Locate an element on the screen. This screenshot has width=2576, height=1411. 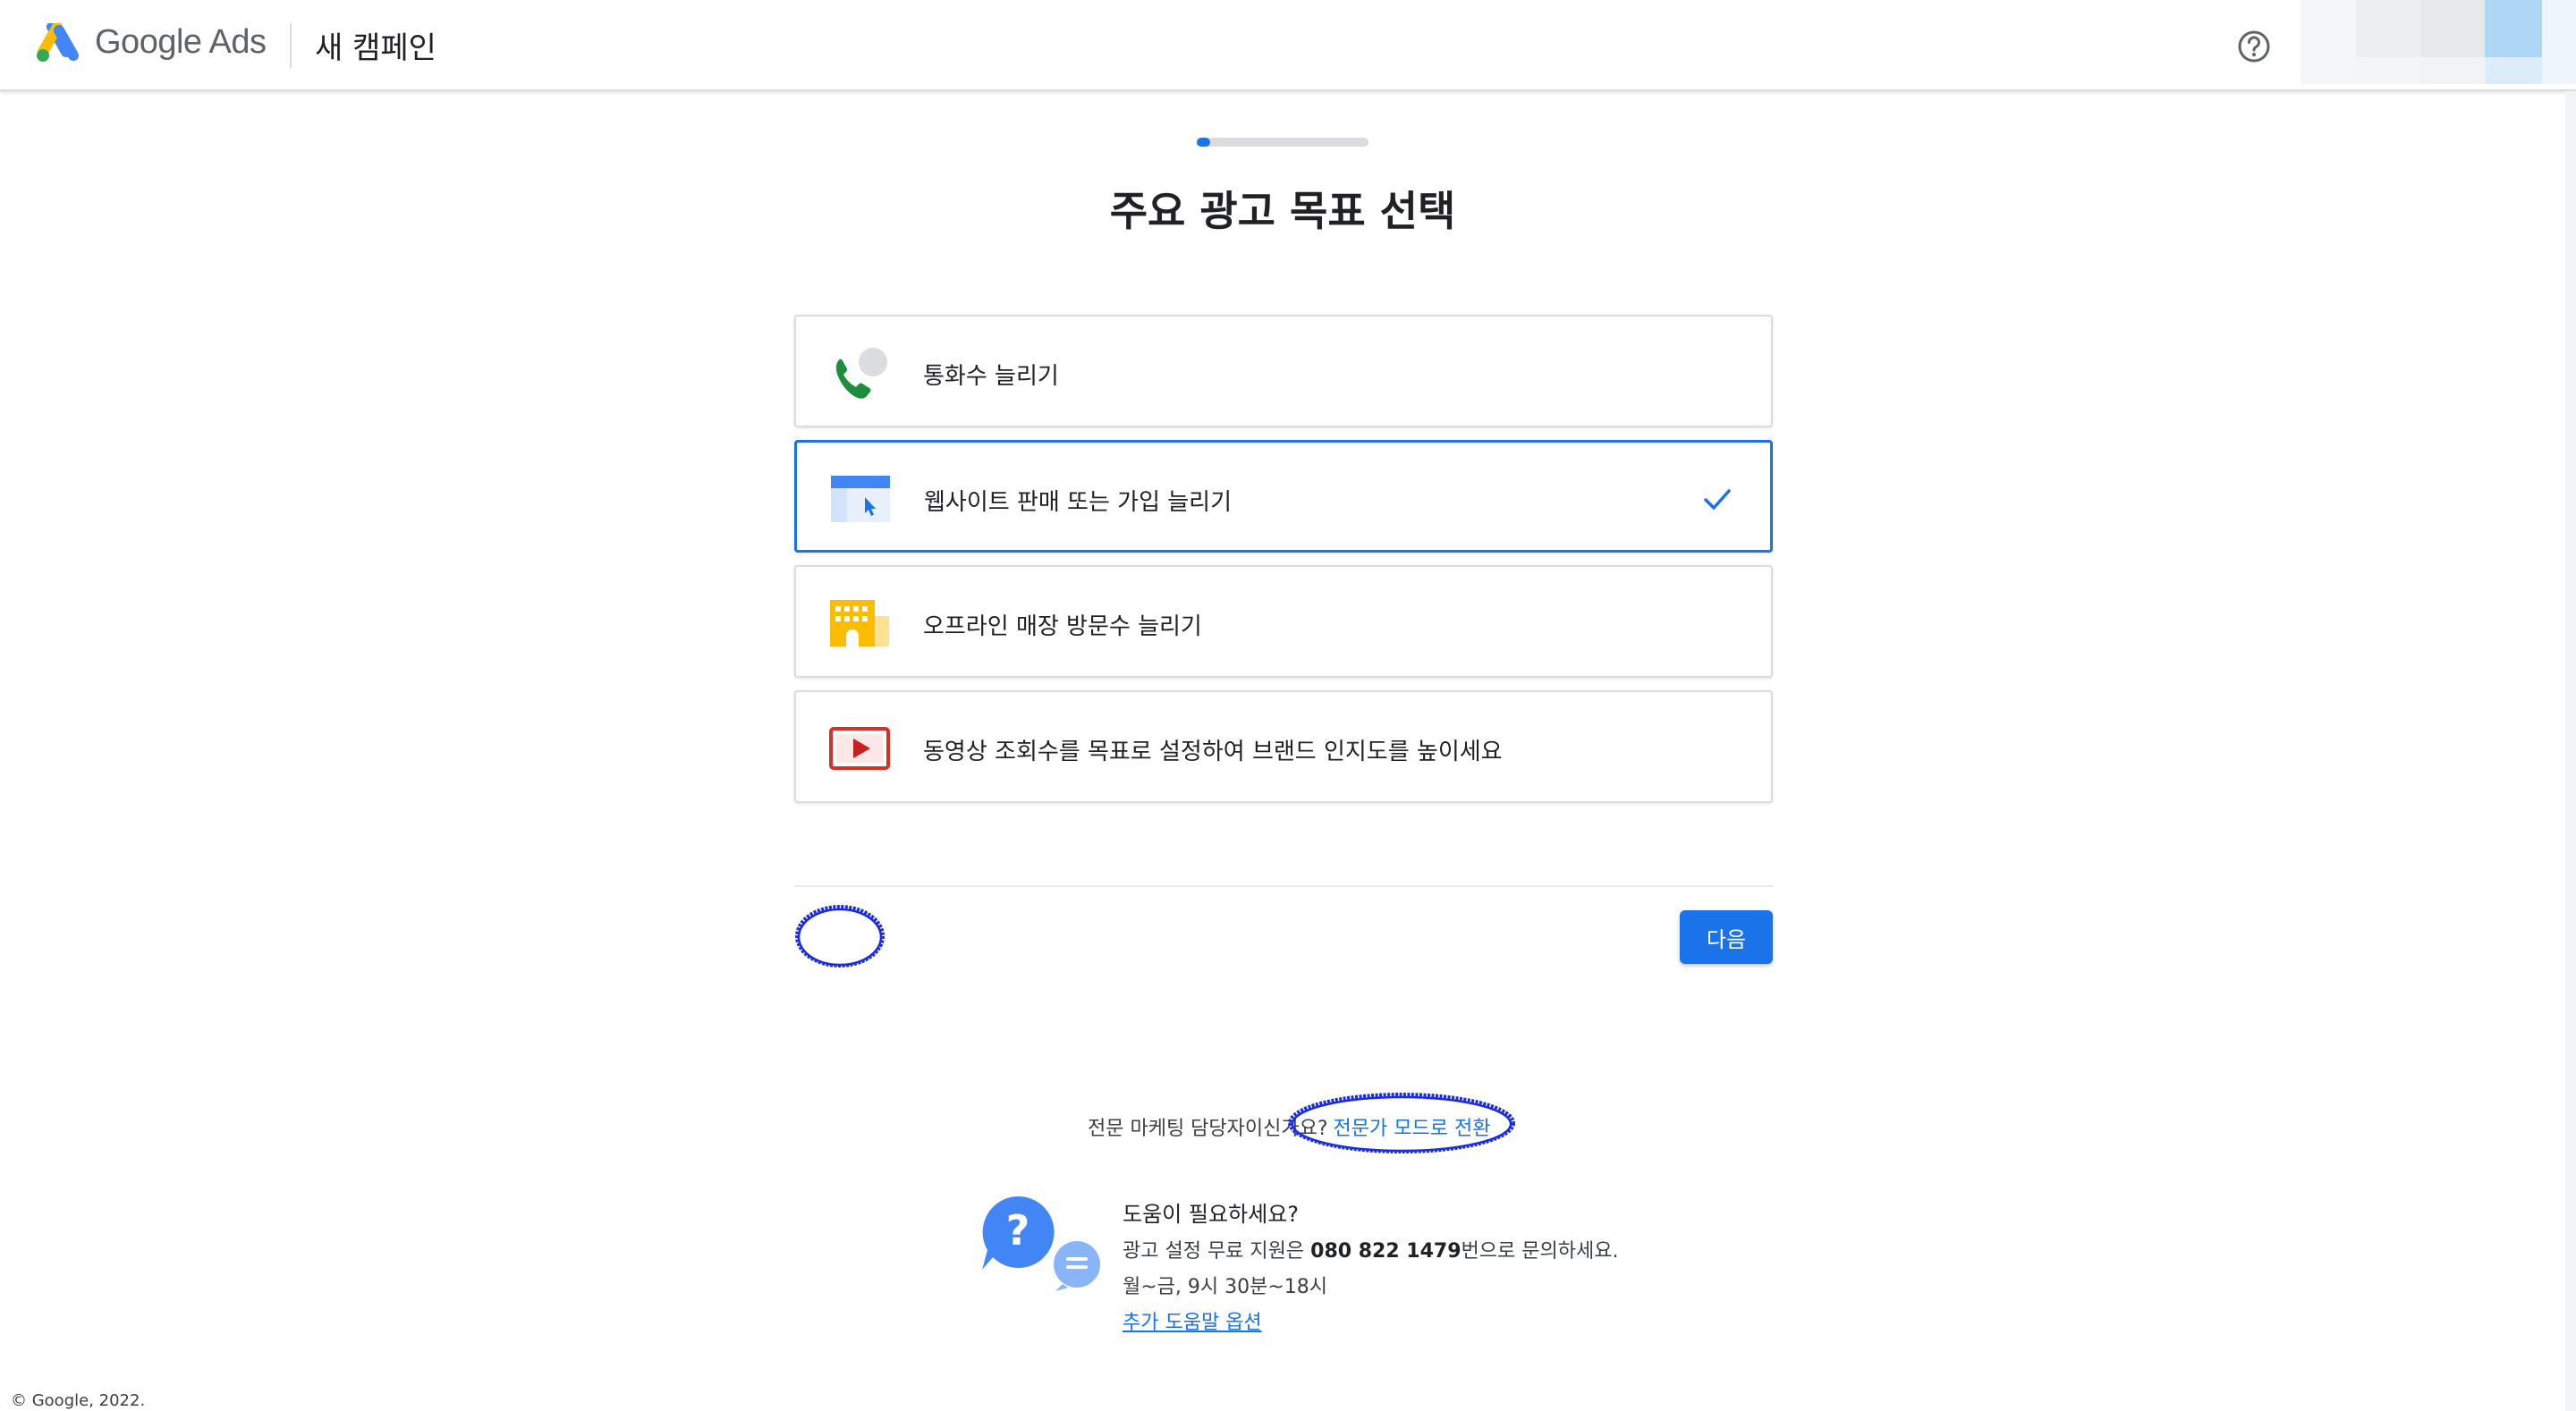
progress-bar is located at coordinates (1282, 142).